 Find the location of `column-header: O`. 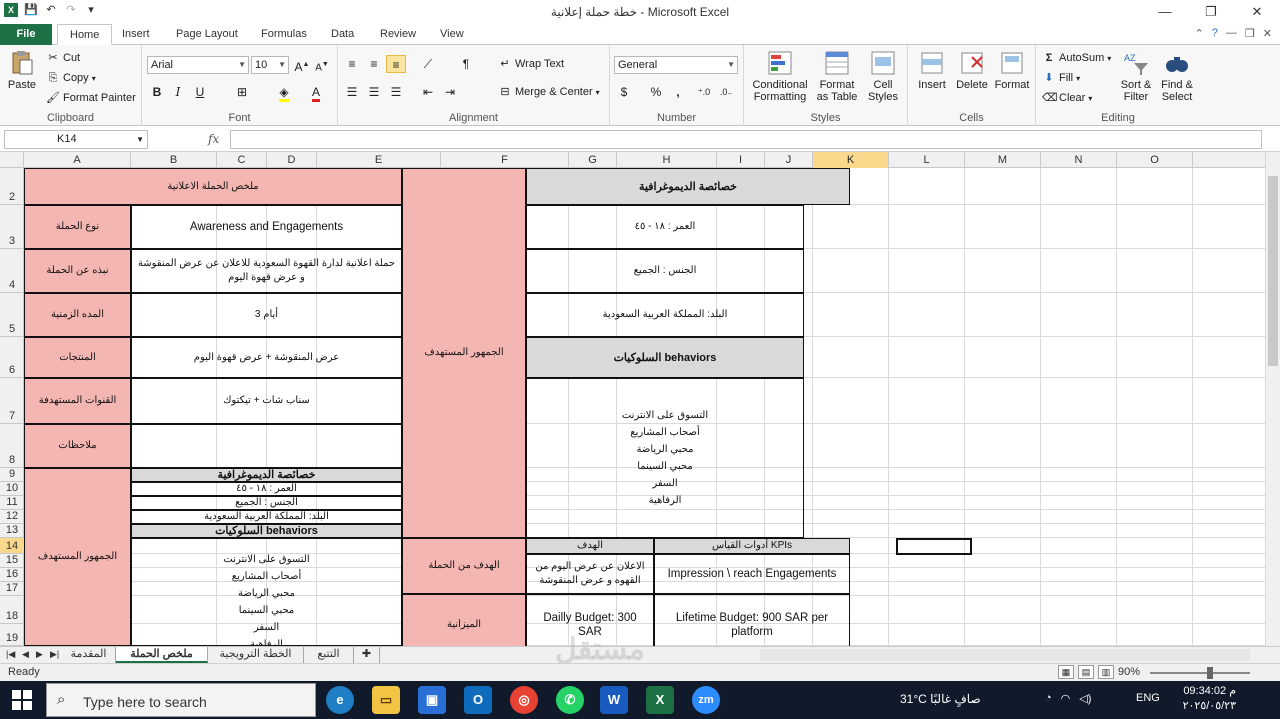

column-header: O is located at coordinates (1155, 160).